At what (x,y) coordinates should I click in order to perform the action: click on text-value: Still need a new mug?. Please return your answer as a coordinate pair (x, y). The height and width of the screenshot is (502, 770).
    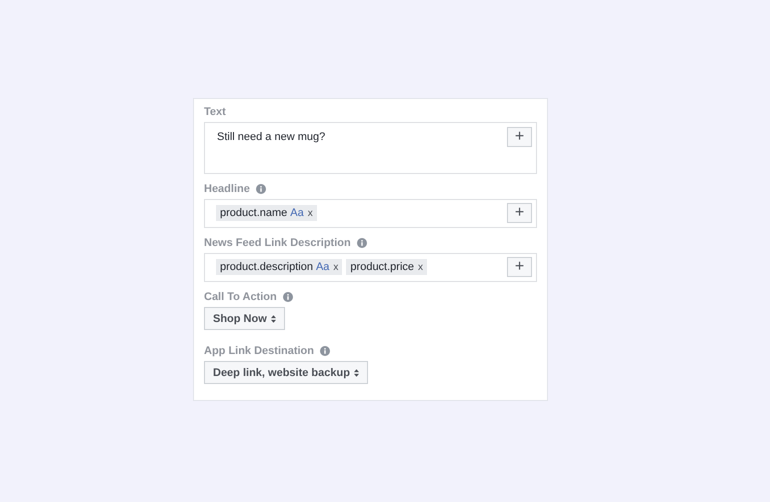
    Looking at the image, I should click on (271, 137).